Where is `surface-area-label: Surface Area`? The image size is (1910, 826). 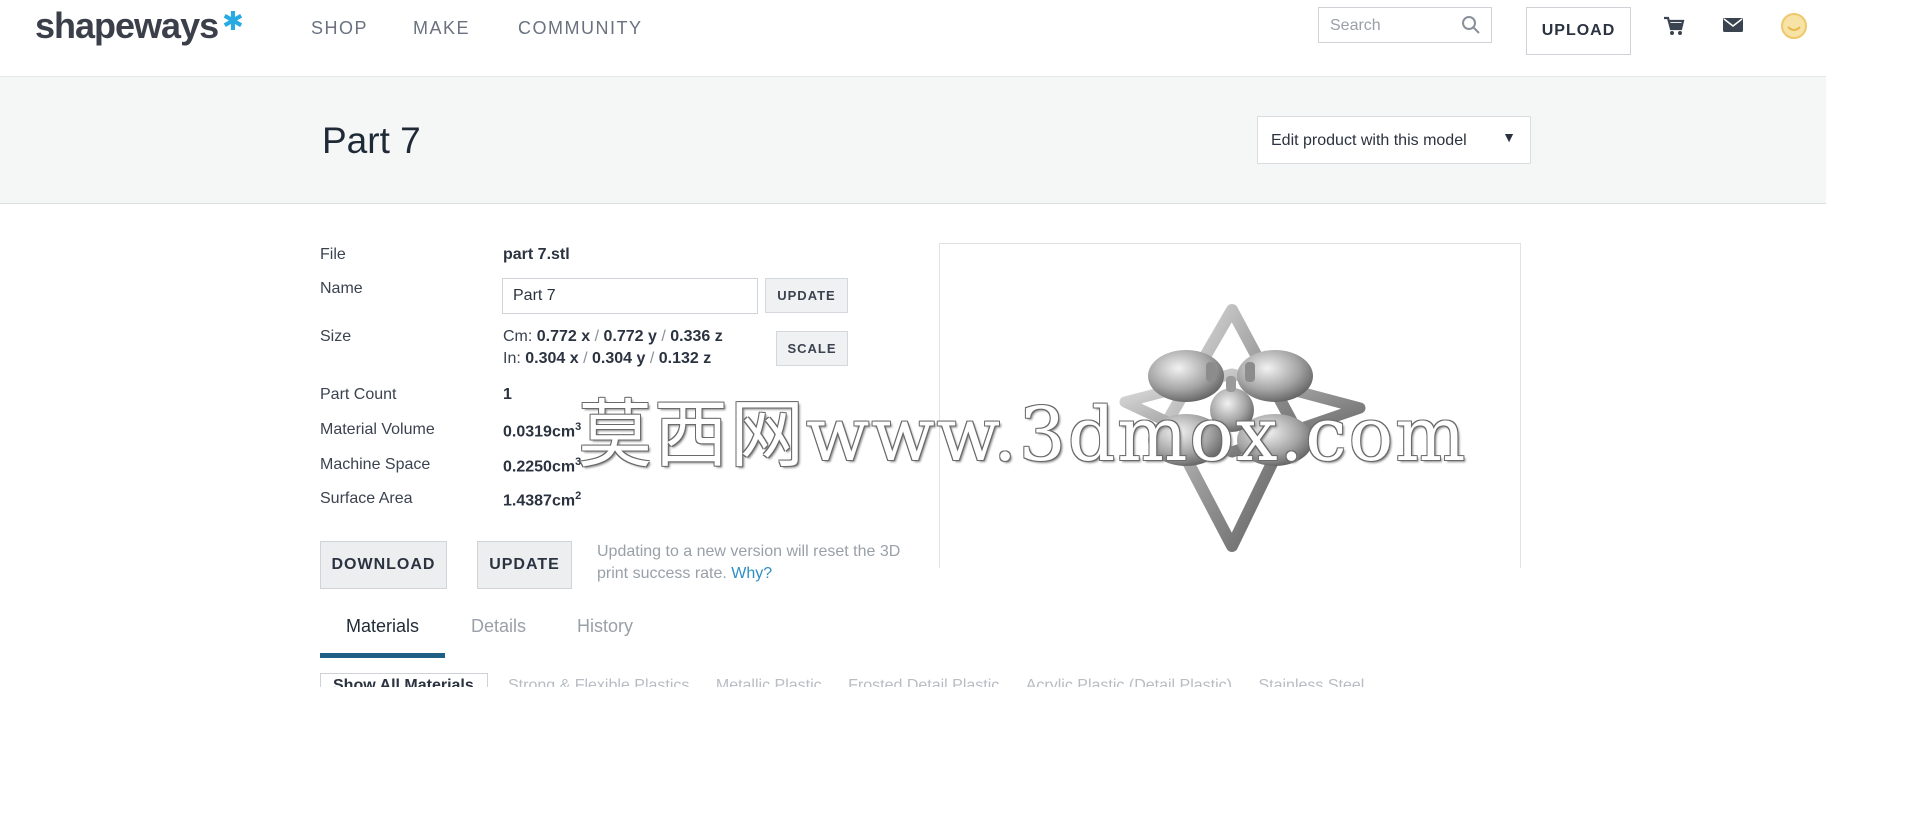 surface-area-label: Surface Area is located at coordinates (366, 498).